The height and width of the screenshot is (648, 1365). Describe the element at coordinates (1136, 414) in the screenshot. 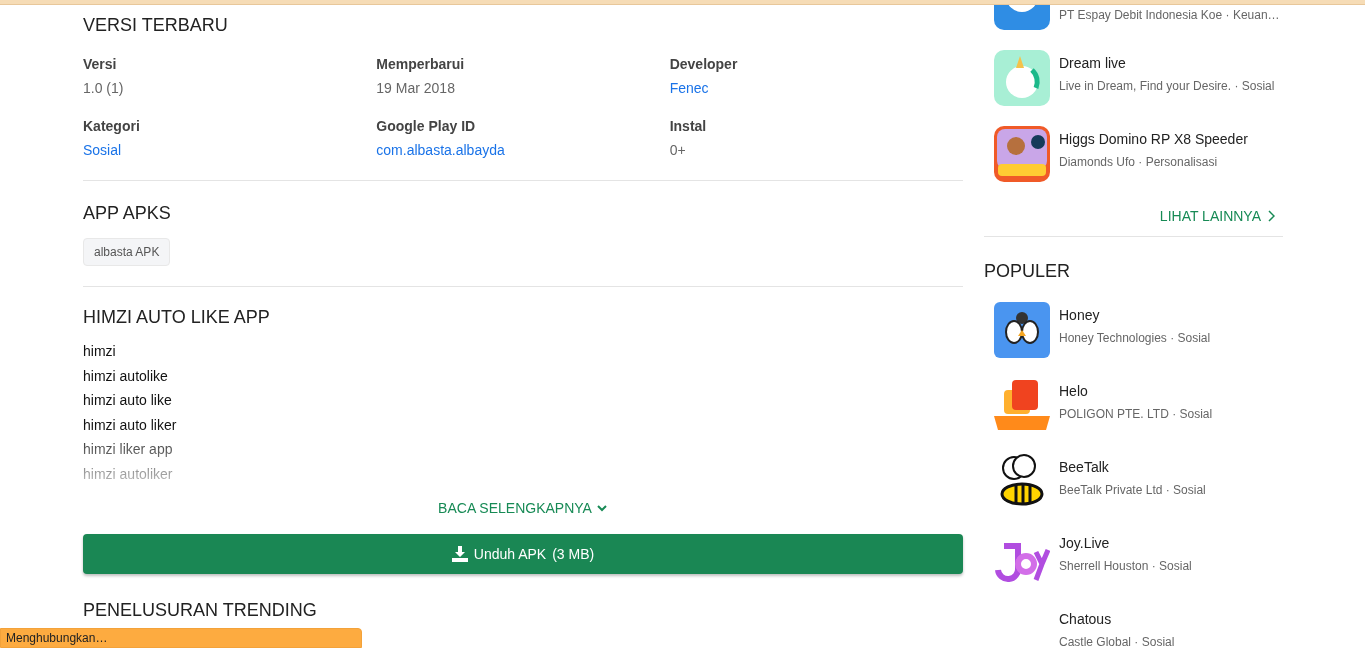

I see `app-subtitle: POLIGON PTE. LTD · Sosial` at that location.